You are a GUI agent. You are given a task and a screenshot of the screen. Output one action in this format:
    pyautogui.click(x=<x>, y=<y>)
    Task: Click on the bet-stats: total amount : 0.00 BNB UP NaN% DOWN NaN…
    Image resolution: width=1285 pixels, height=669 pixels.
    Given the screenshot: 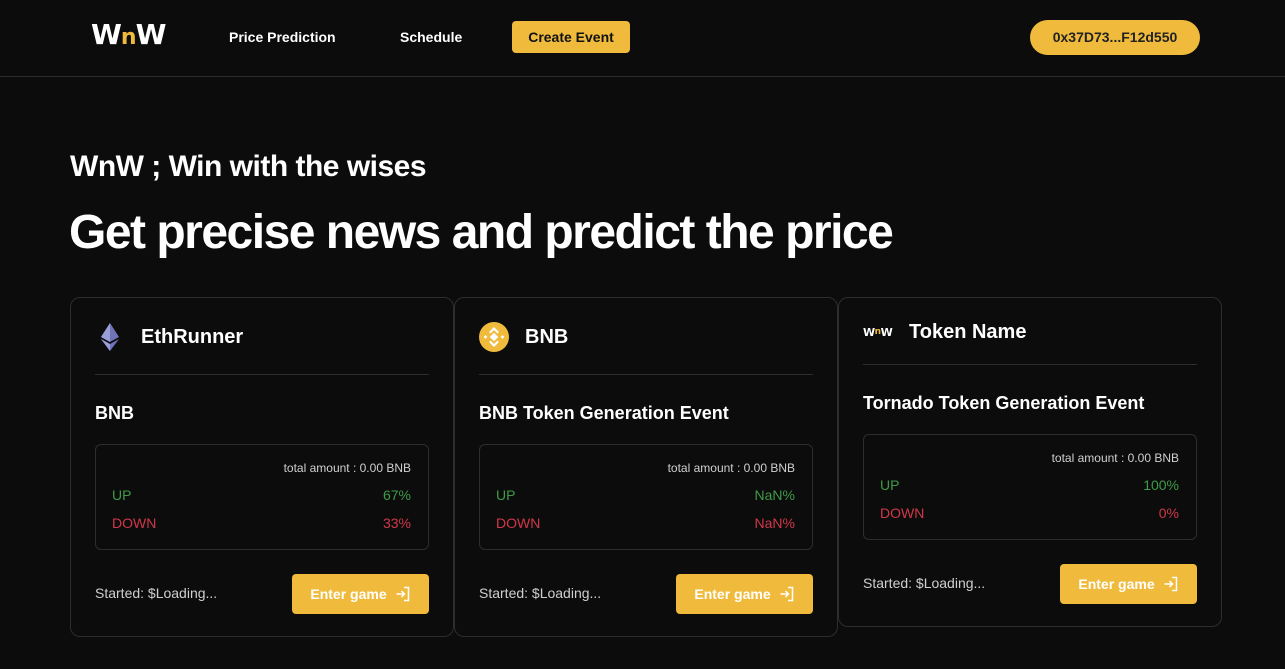 What is the action you would take?
    pyautogui.click(x=646, y=497)
    